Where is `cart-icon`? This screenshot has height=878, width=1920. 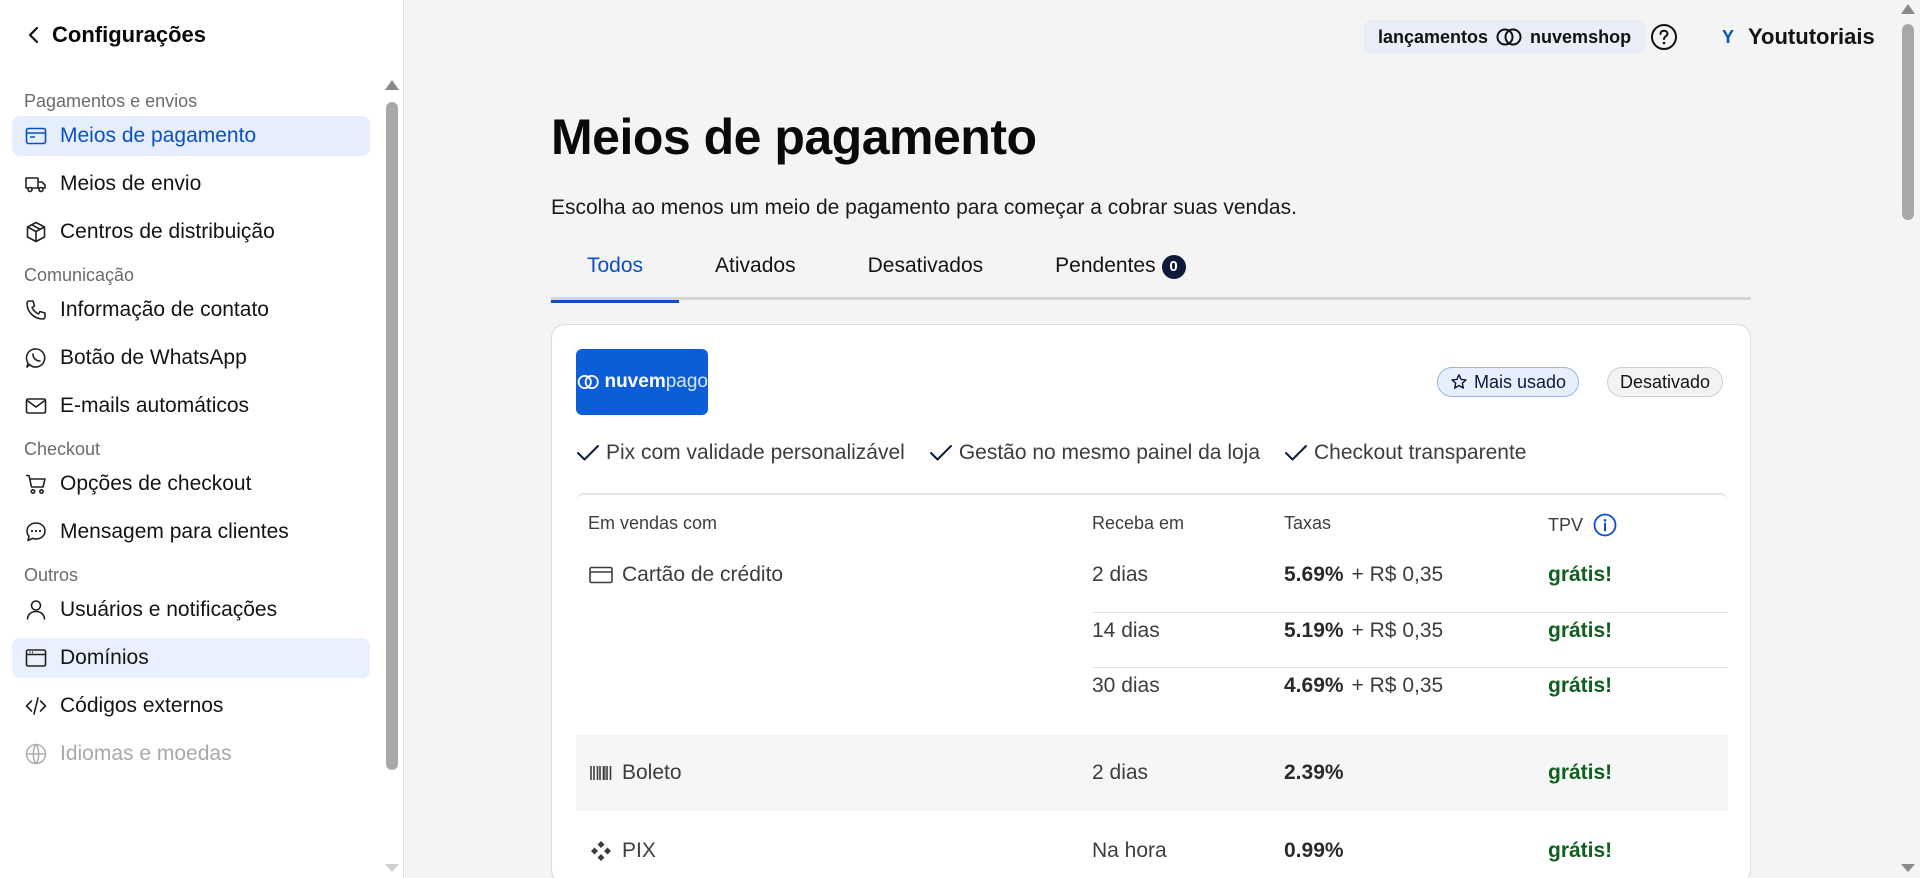
cart-icon is located at coordinates (36, 484).